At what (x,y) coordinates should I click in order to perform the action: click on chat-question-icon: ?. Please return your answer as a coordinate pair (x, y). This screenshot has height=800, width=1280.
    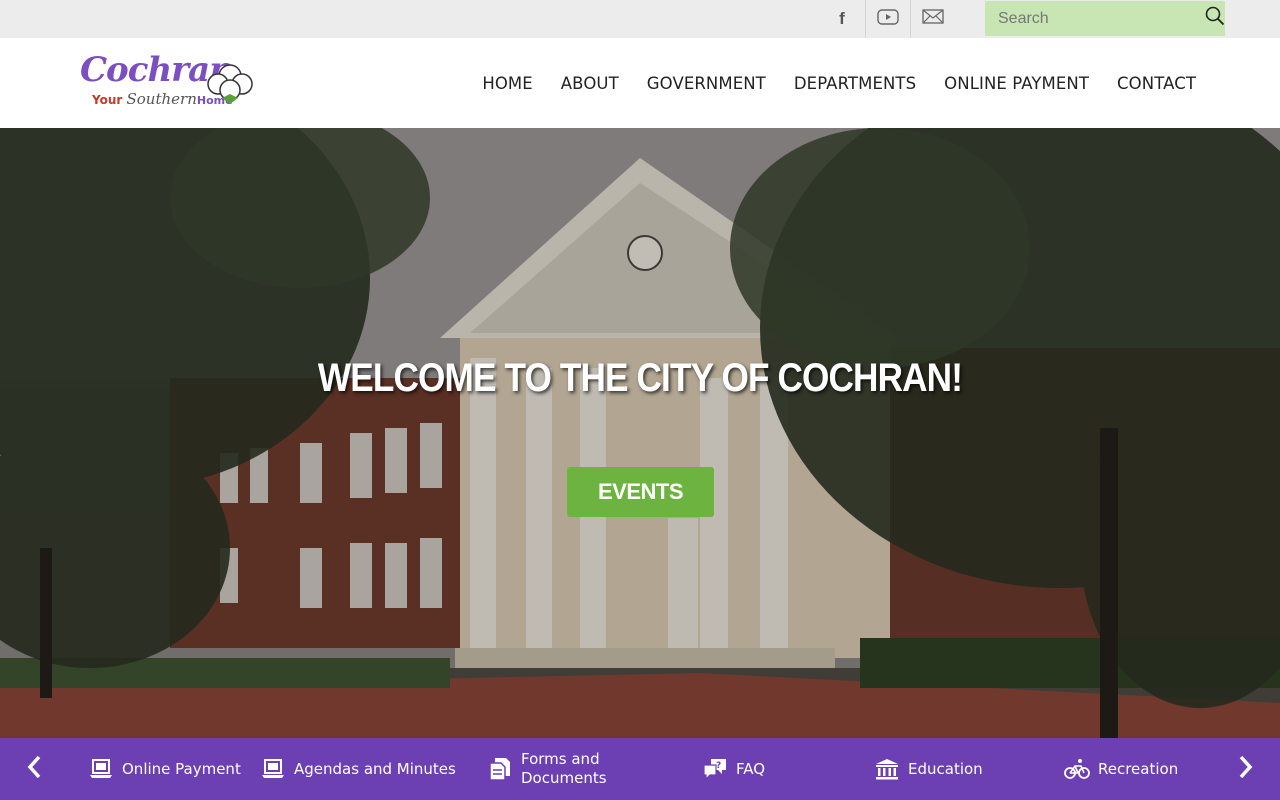
    Looking at the image, I should click on (715, 769).